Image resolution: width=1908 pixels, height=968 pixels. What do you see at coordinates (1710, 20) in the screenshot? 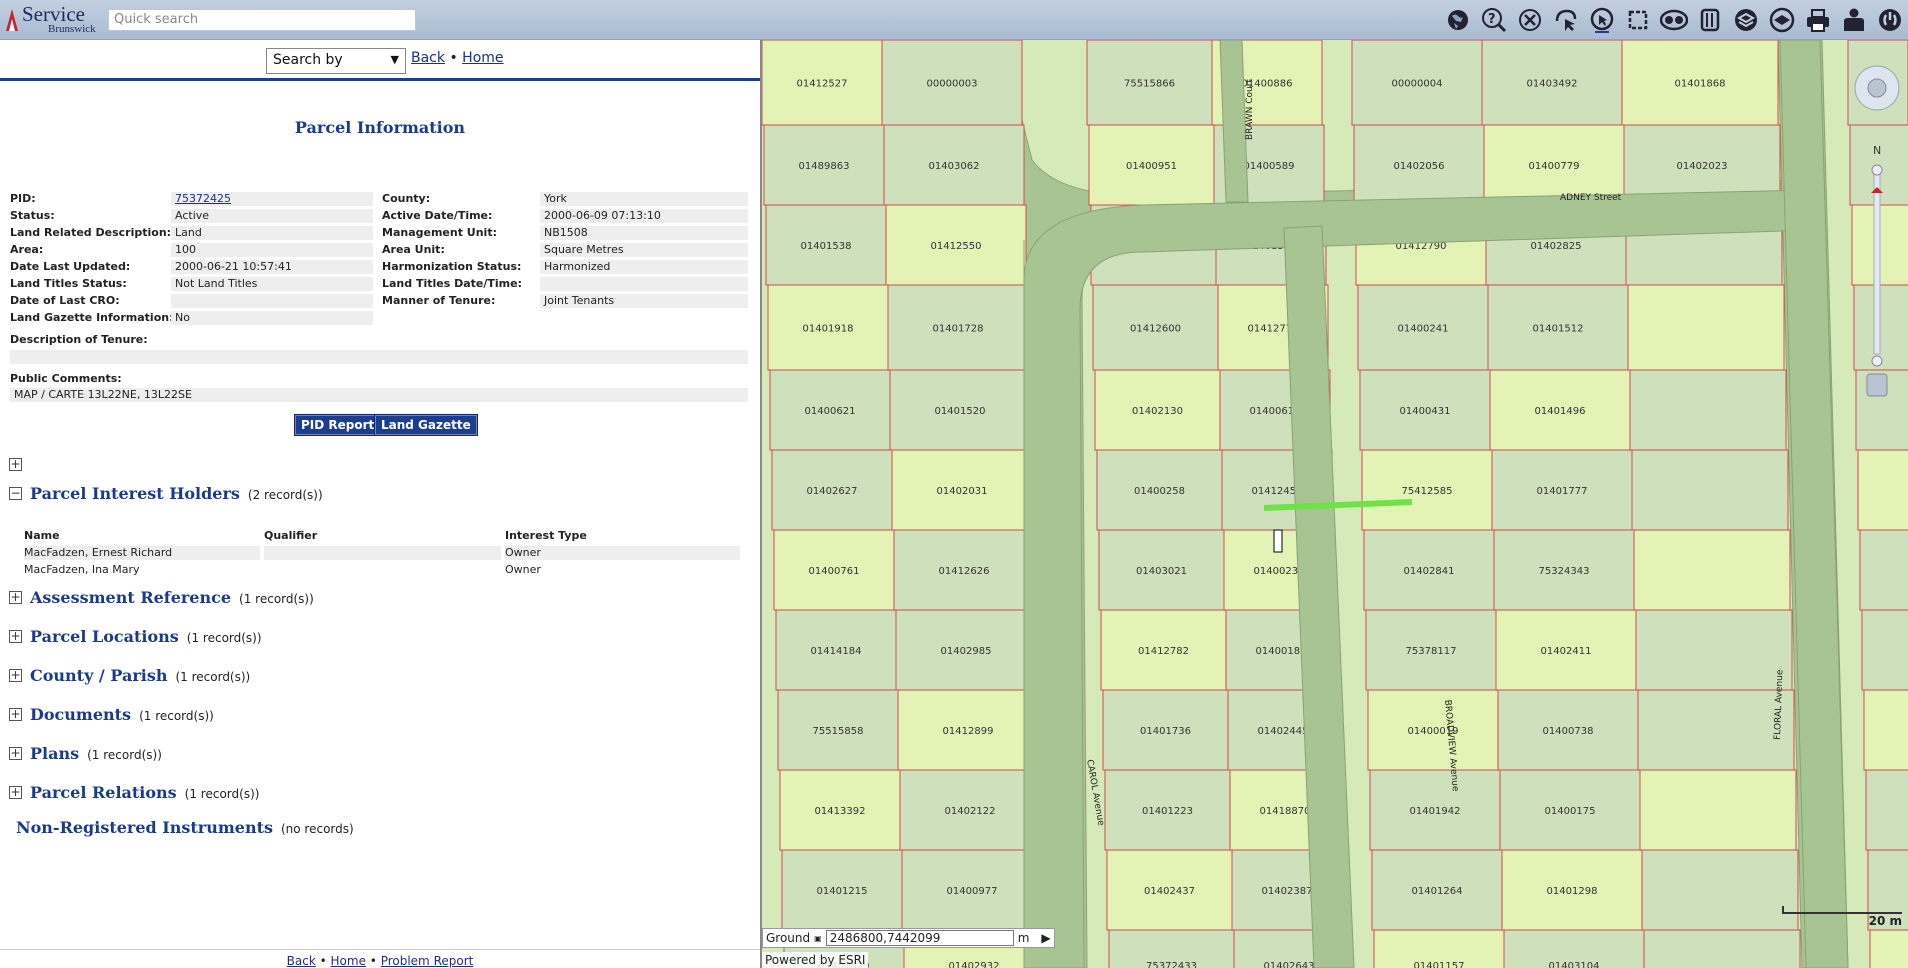
I see `legend-icon` at bounding box center [1710, 20].